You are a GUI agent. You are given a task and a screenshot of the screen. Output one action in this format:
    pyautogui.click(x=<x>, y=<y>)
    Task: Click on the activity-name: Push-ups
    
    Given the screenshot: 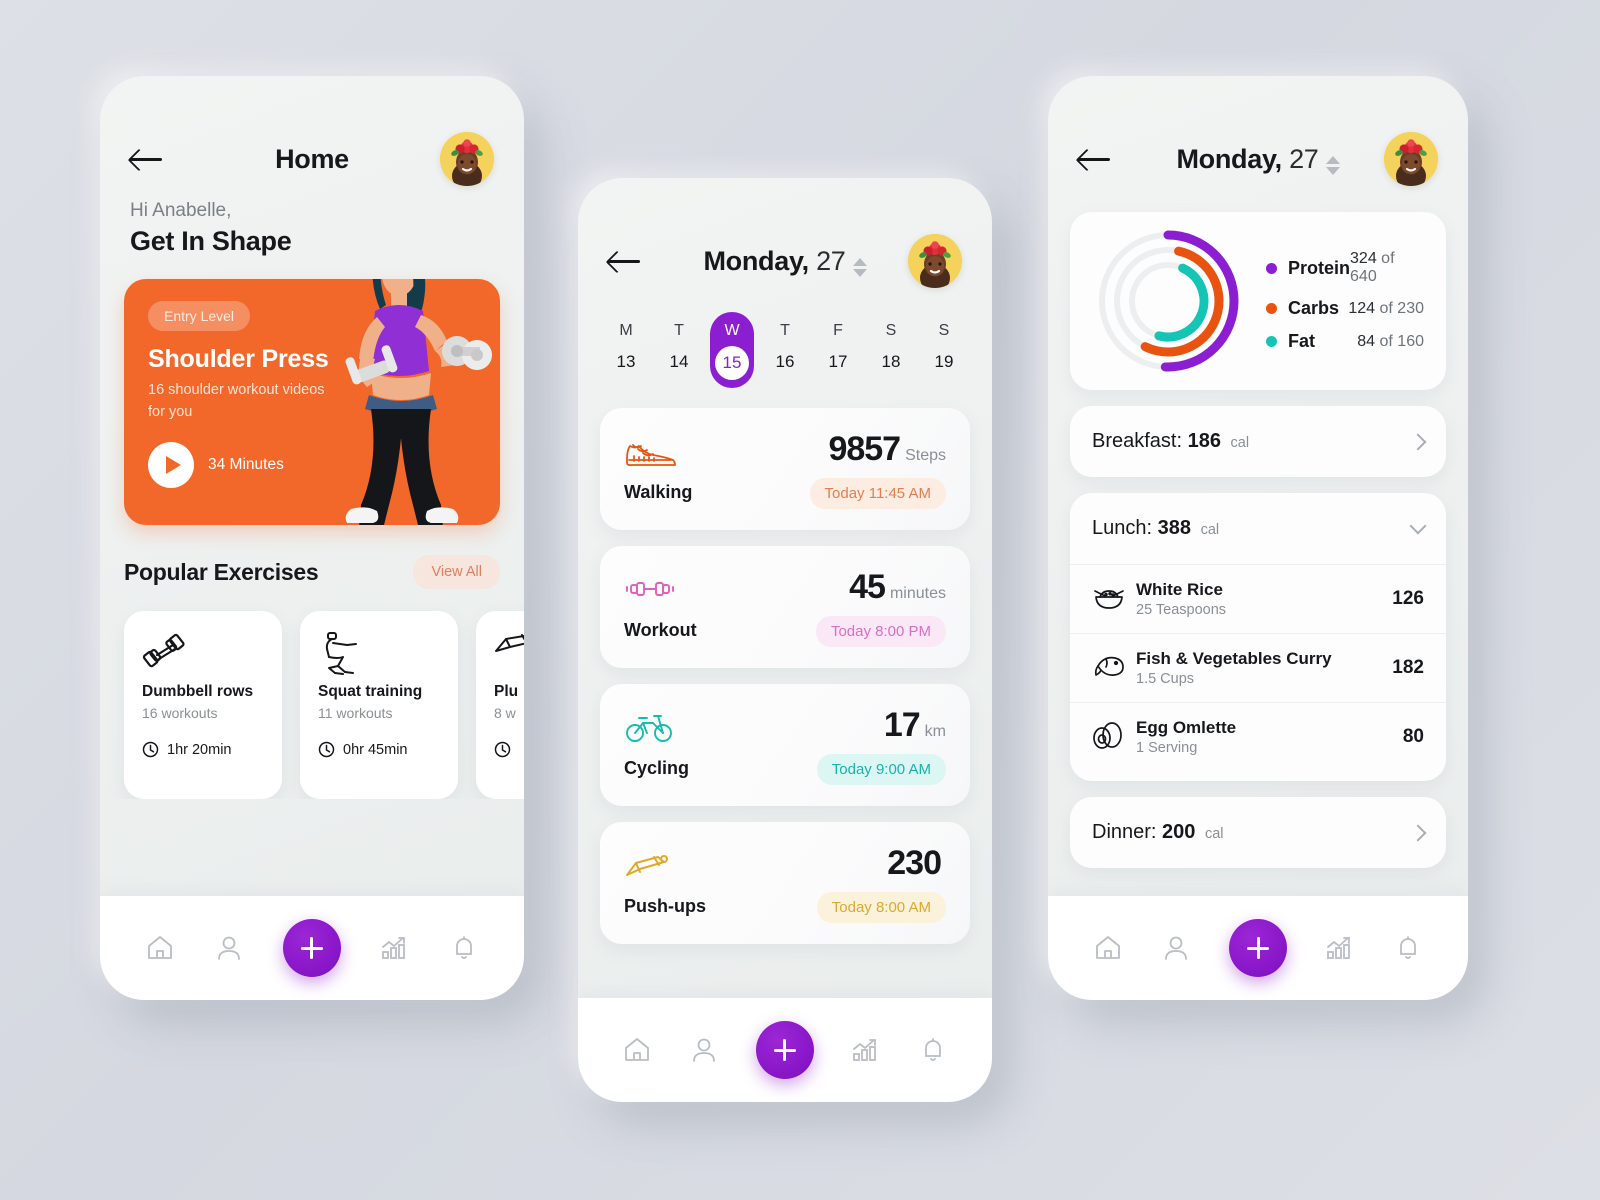 What is the action you would take?
    pyautogui.click(x=665, y=906)
    